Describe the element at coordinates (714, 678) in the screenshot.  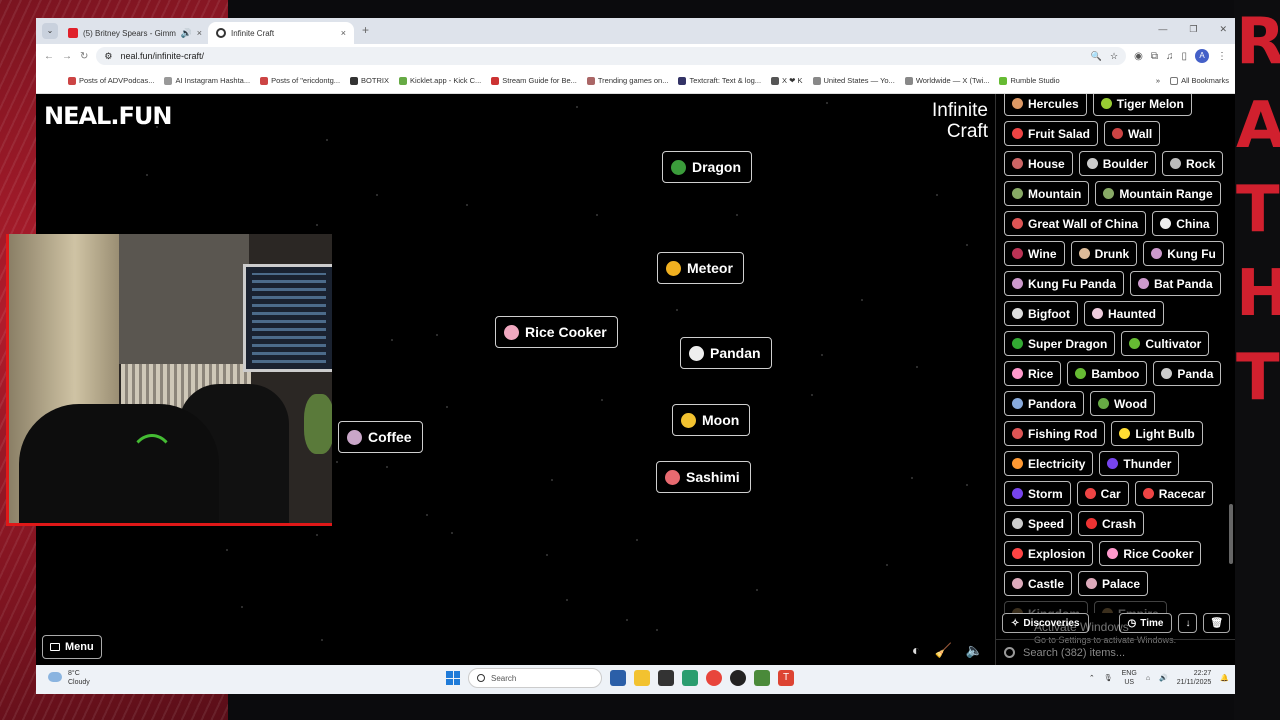
I see `chrome-icon` at that location.